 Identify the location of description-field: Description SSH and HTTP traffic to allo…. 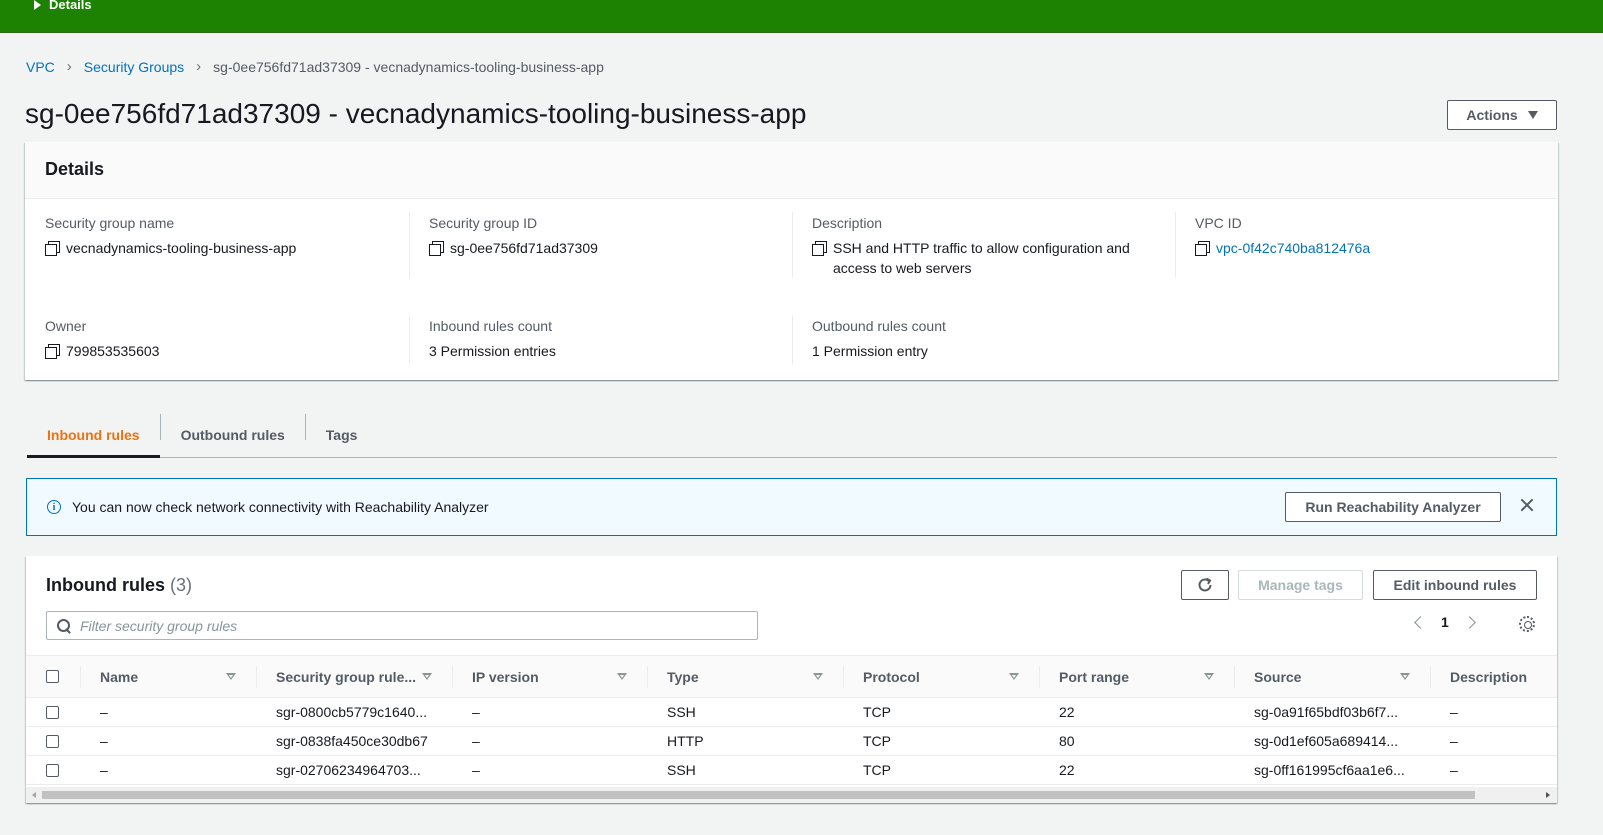
(982, 246).